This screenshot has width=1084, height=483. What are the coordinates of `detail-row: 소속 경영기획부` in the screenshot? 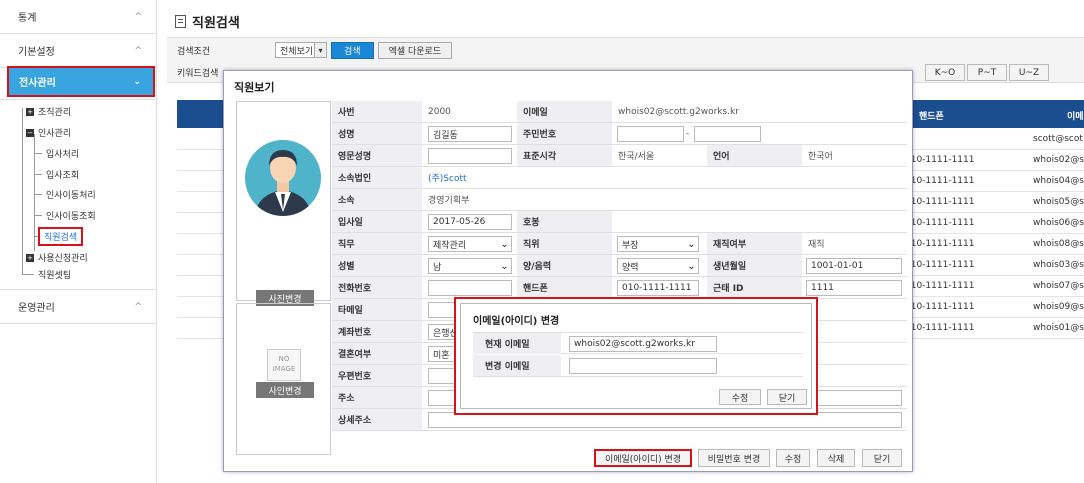 It's located at (619, 200).